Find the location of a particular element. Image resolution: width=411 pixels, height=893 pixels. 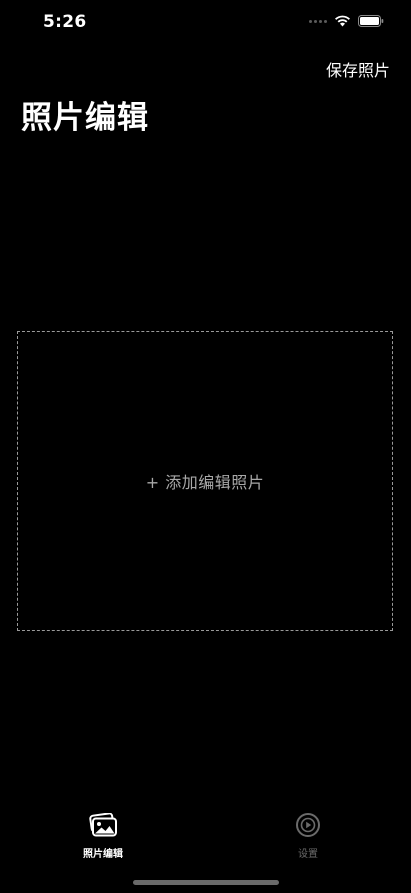

tab-settings-label: 设置 is located at coordinates (308, 854).